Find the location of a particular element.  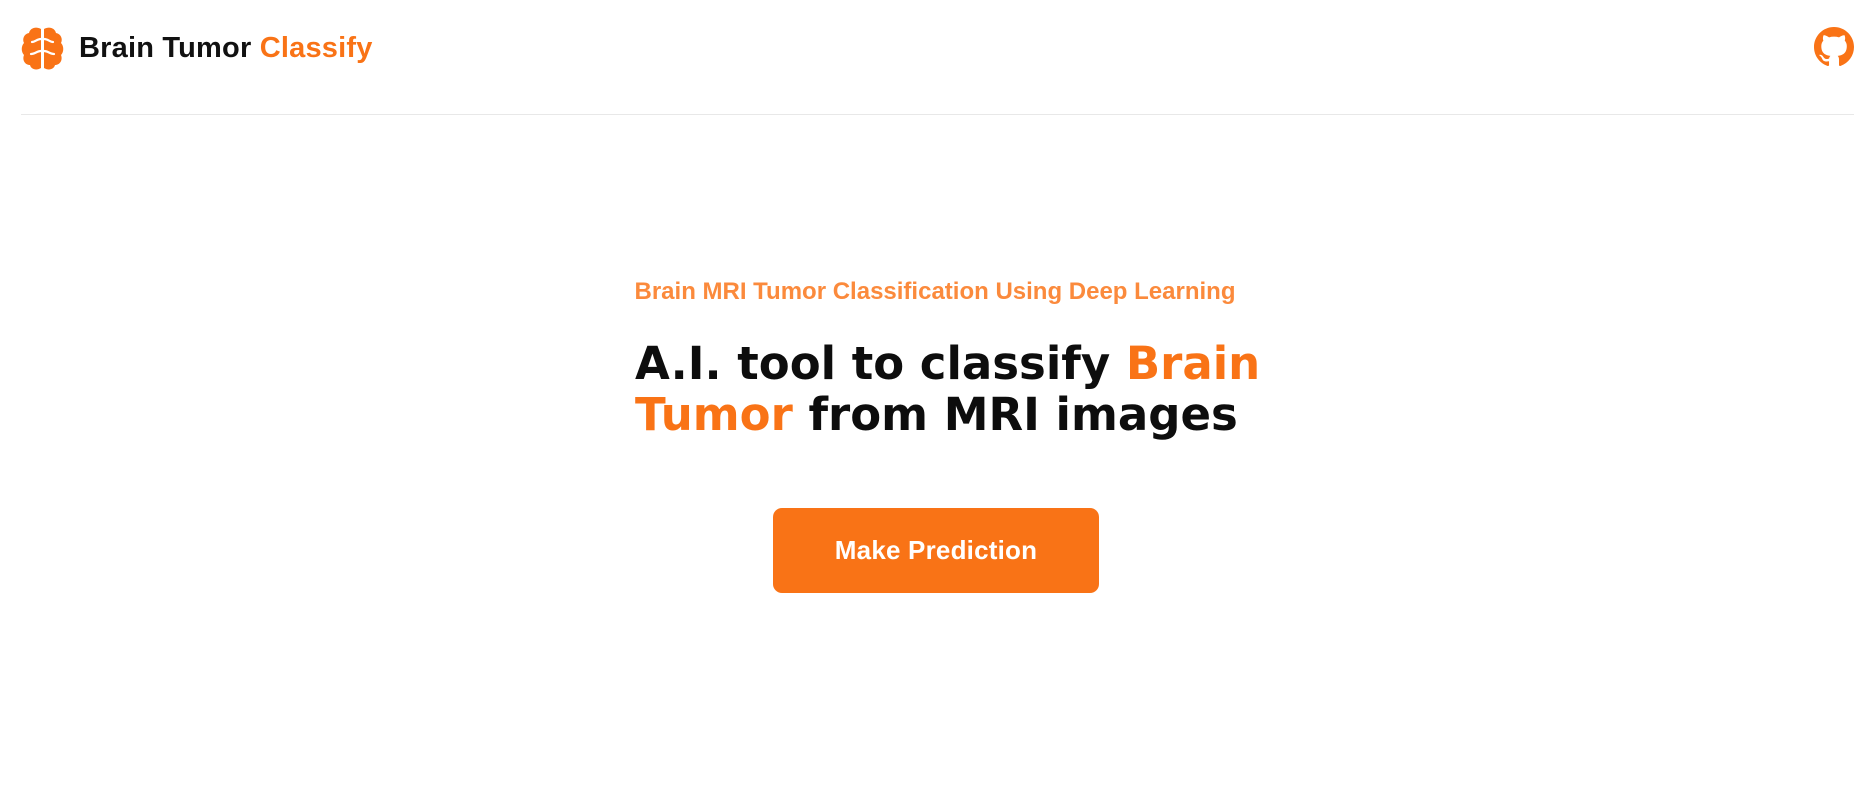

headline-accent-1: Brain is located at coordinates (1193, 363).